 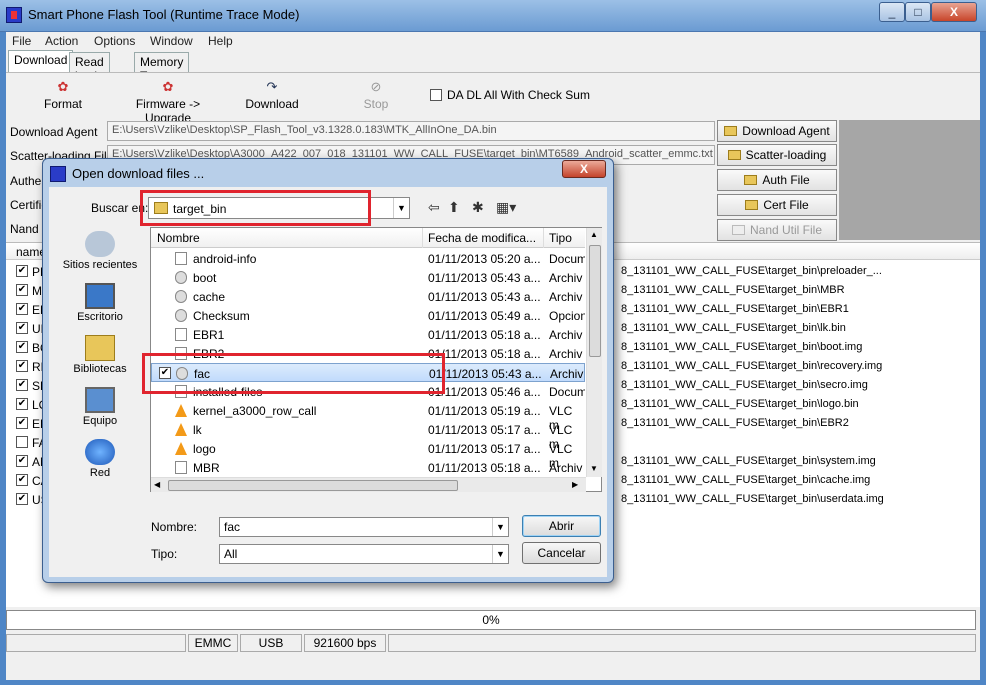 What do you see at coordinates (58, 174) in the screenshot?
I see `dialog-app-icon` at bounding box center [58, 174].